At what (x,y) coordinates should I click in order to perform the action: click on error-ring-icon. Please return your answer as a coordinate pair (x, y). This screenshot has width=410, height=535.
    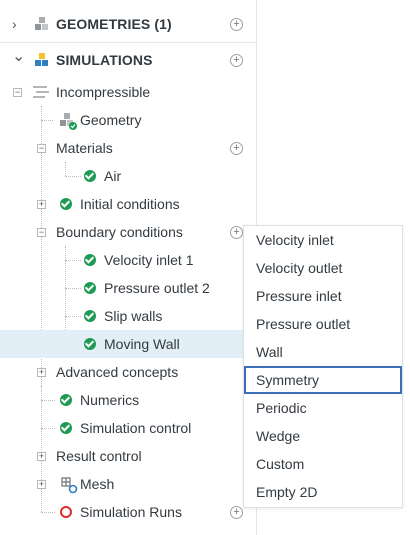
    Looking at the image, I should click on (66, 512).